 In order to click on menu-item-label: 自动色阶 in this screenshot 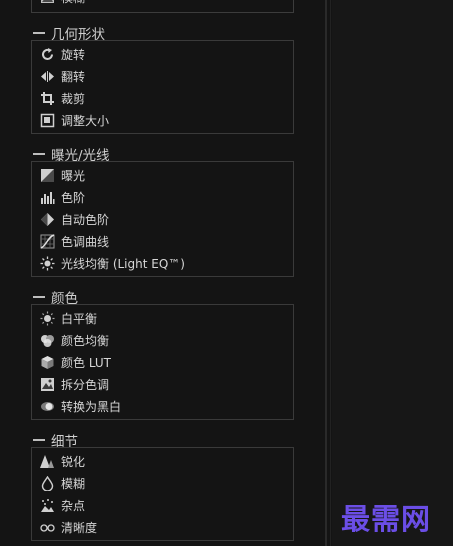, I will do `click(85, 219)`.